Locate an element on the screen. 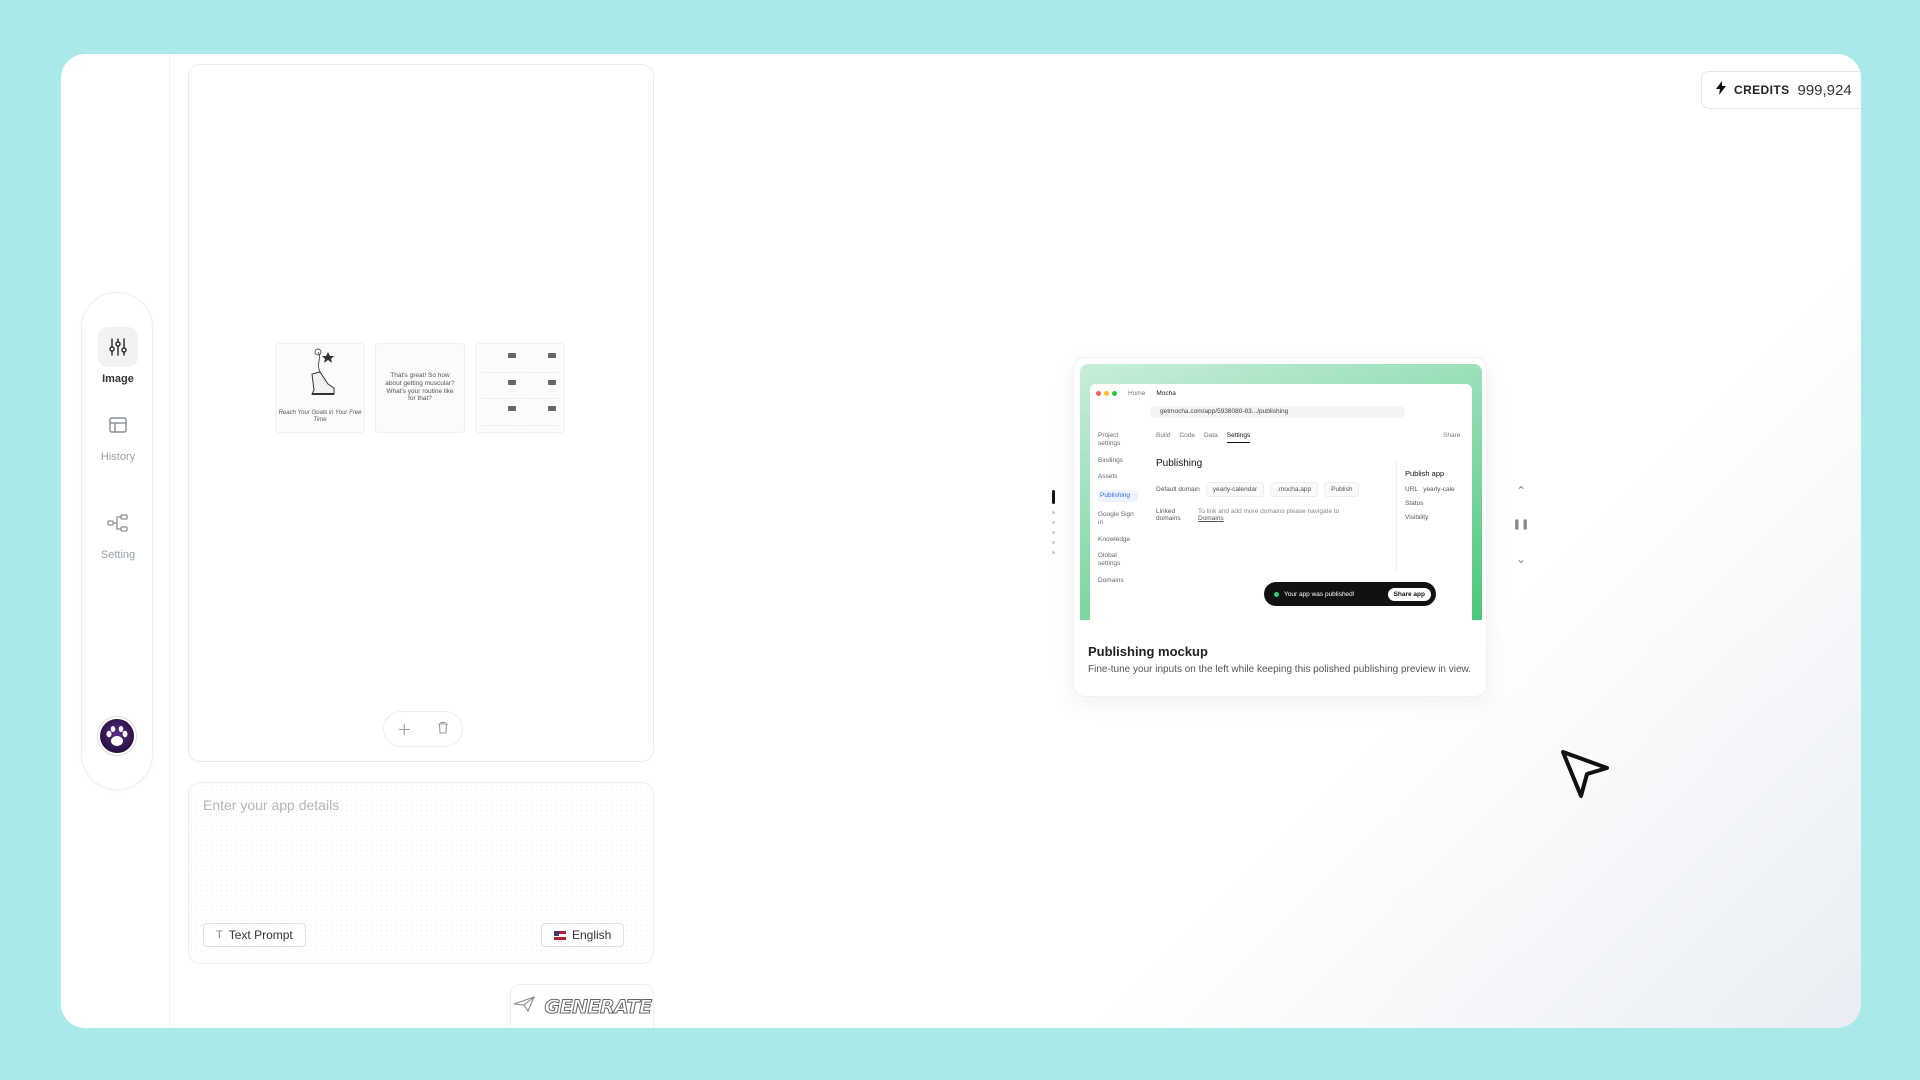 The image size is (1920, 1080). avatar is located at coordinates (117, 736).